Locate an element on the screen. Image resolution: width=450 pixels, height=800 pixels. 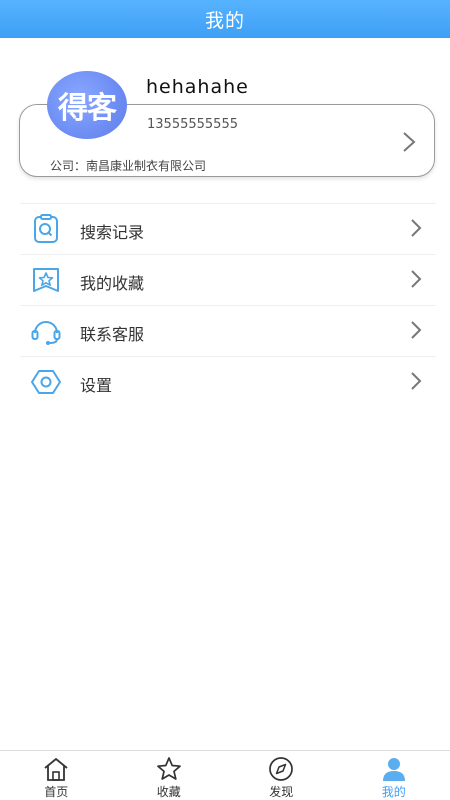
menu-label: 我的收藏 is located at coordinates (112, 283).